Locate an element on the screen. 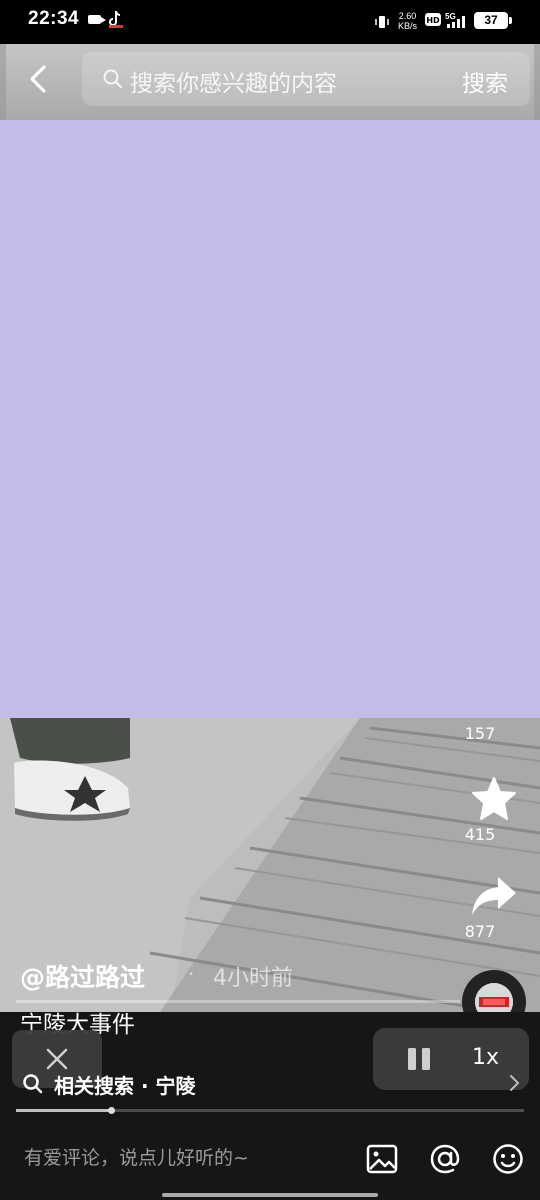  post-time: 4小时前 is located at coordinates (253, 978).